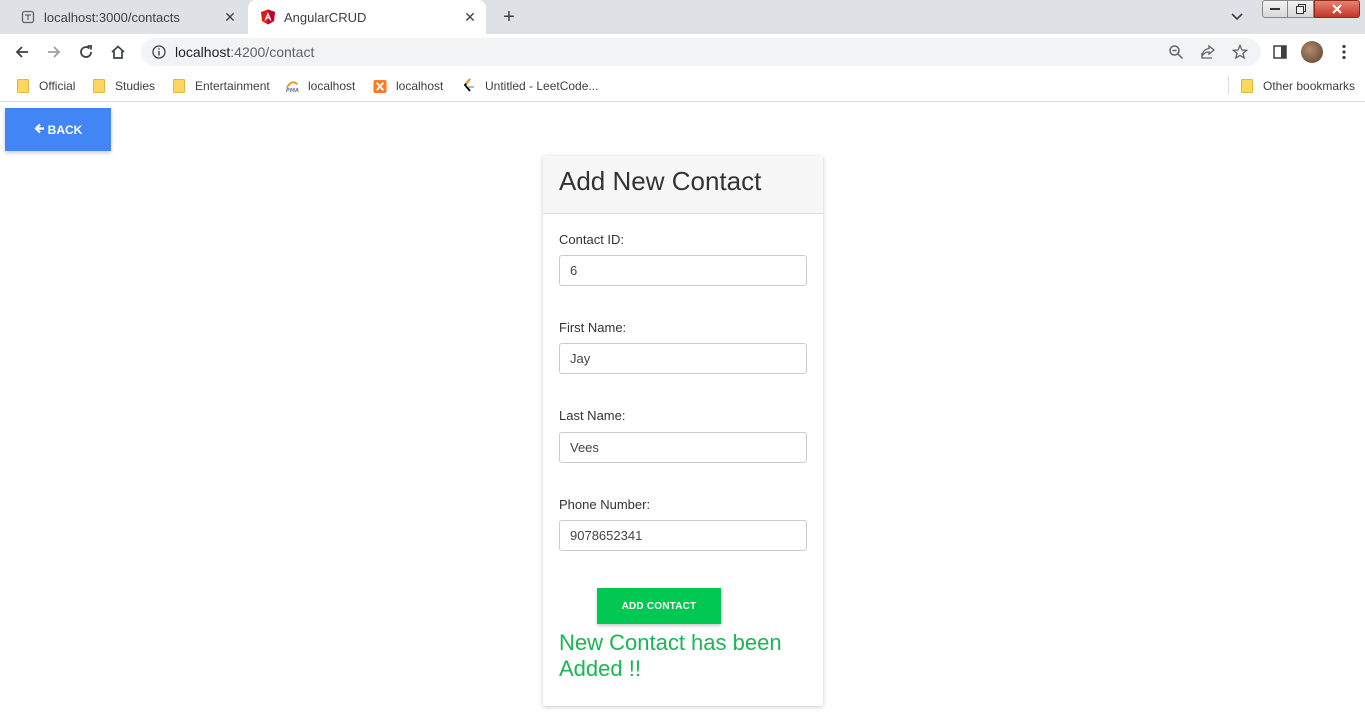 This screenshot has height=724, width=1365. I want to click on arrow-left-icon, so click(39, 129).